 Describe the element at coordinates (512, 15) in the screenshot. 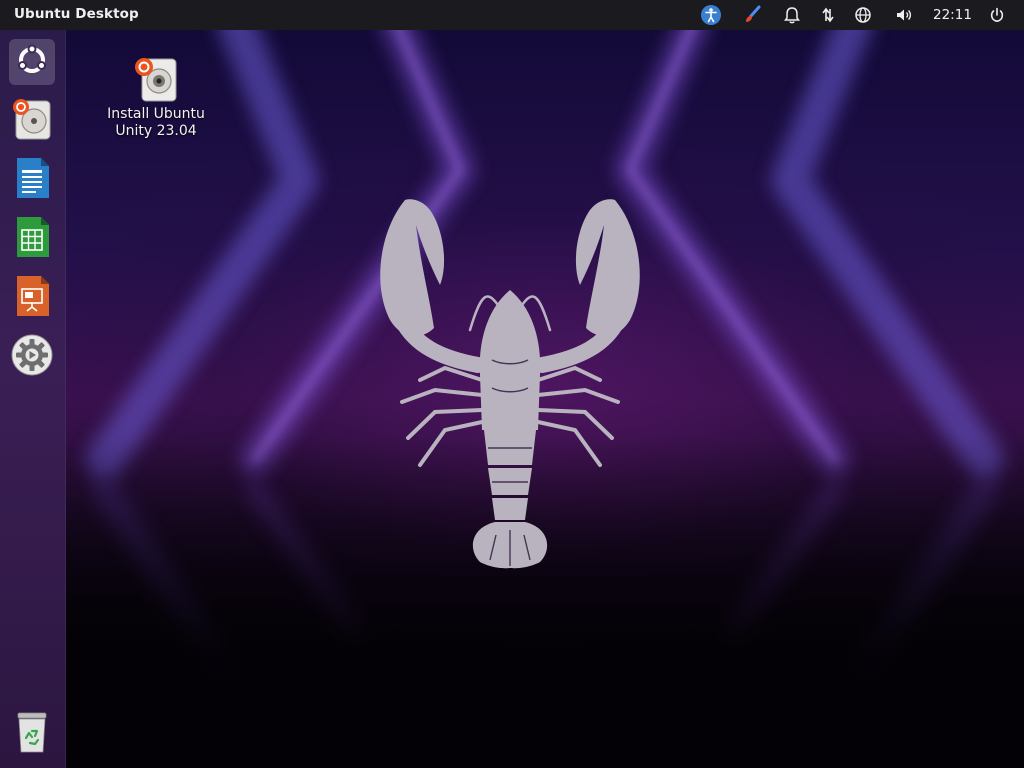

I see `top-panel: Ubuntu Desktop 22:11` at that location.